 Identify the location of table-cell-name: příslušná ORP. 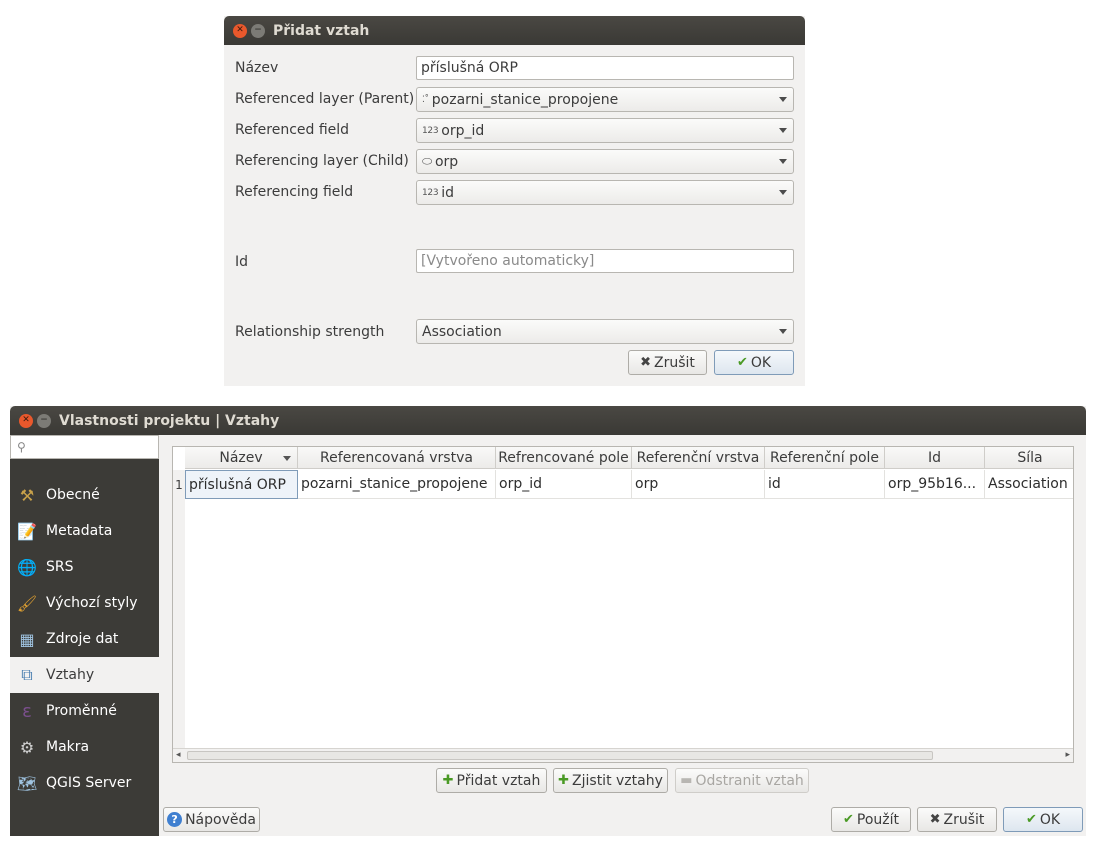
(241, 484).